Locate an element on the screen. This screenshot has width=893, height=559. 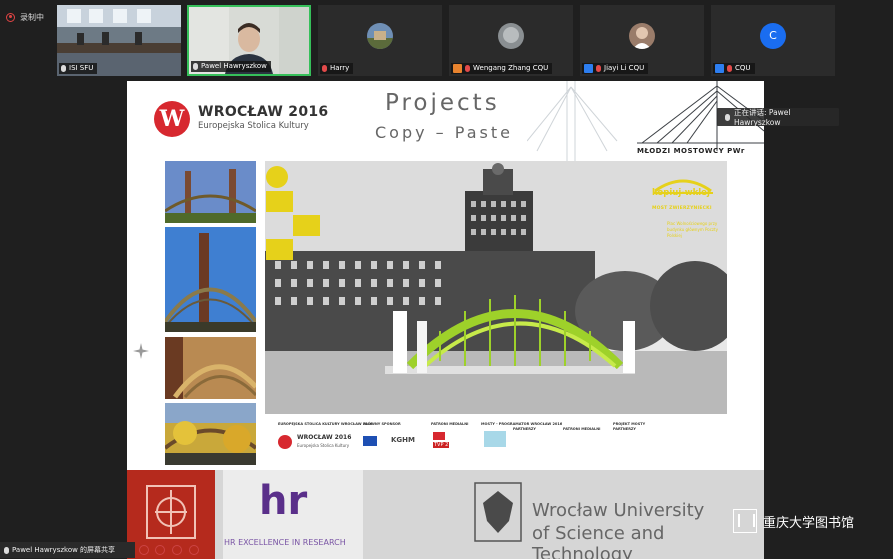
mlodzi-mostowcy-label: MŁODZI MOSTOWCY PWr is located at coordinates (691, 151).